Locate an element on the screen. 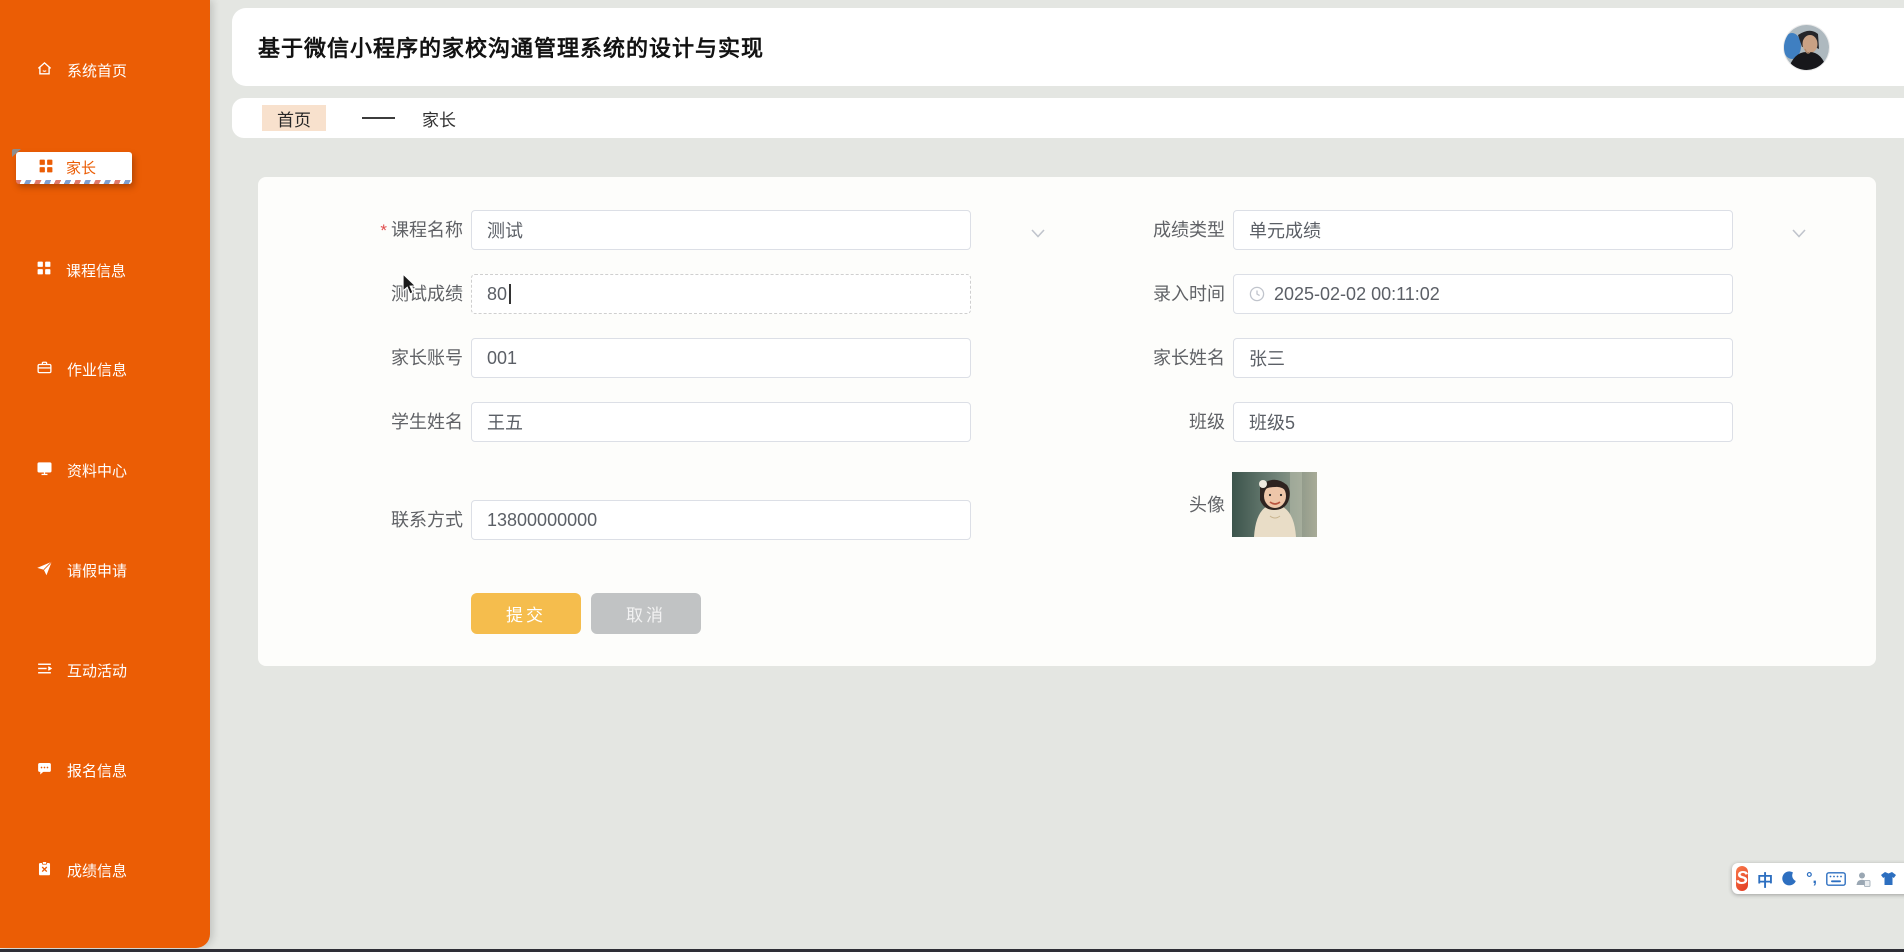 This screenshot has height=952, width=1904. sidebar-item-homework: 作业信息 is located at coordinates (81, 369).